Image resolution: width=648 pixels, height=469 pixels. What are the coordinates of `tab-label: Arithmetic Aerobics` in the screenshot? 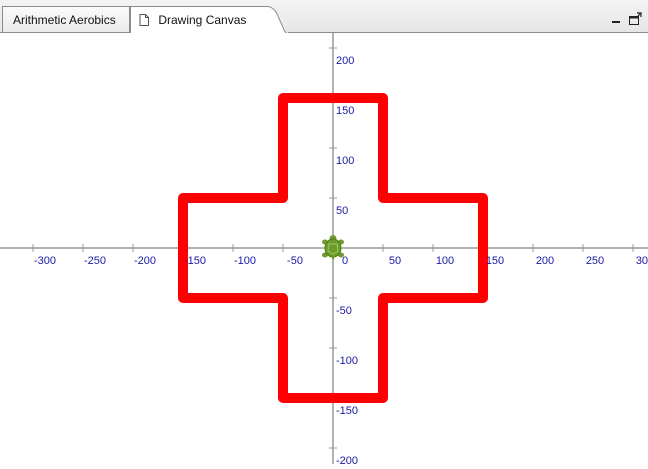 It's located at (64, 20).